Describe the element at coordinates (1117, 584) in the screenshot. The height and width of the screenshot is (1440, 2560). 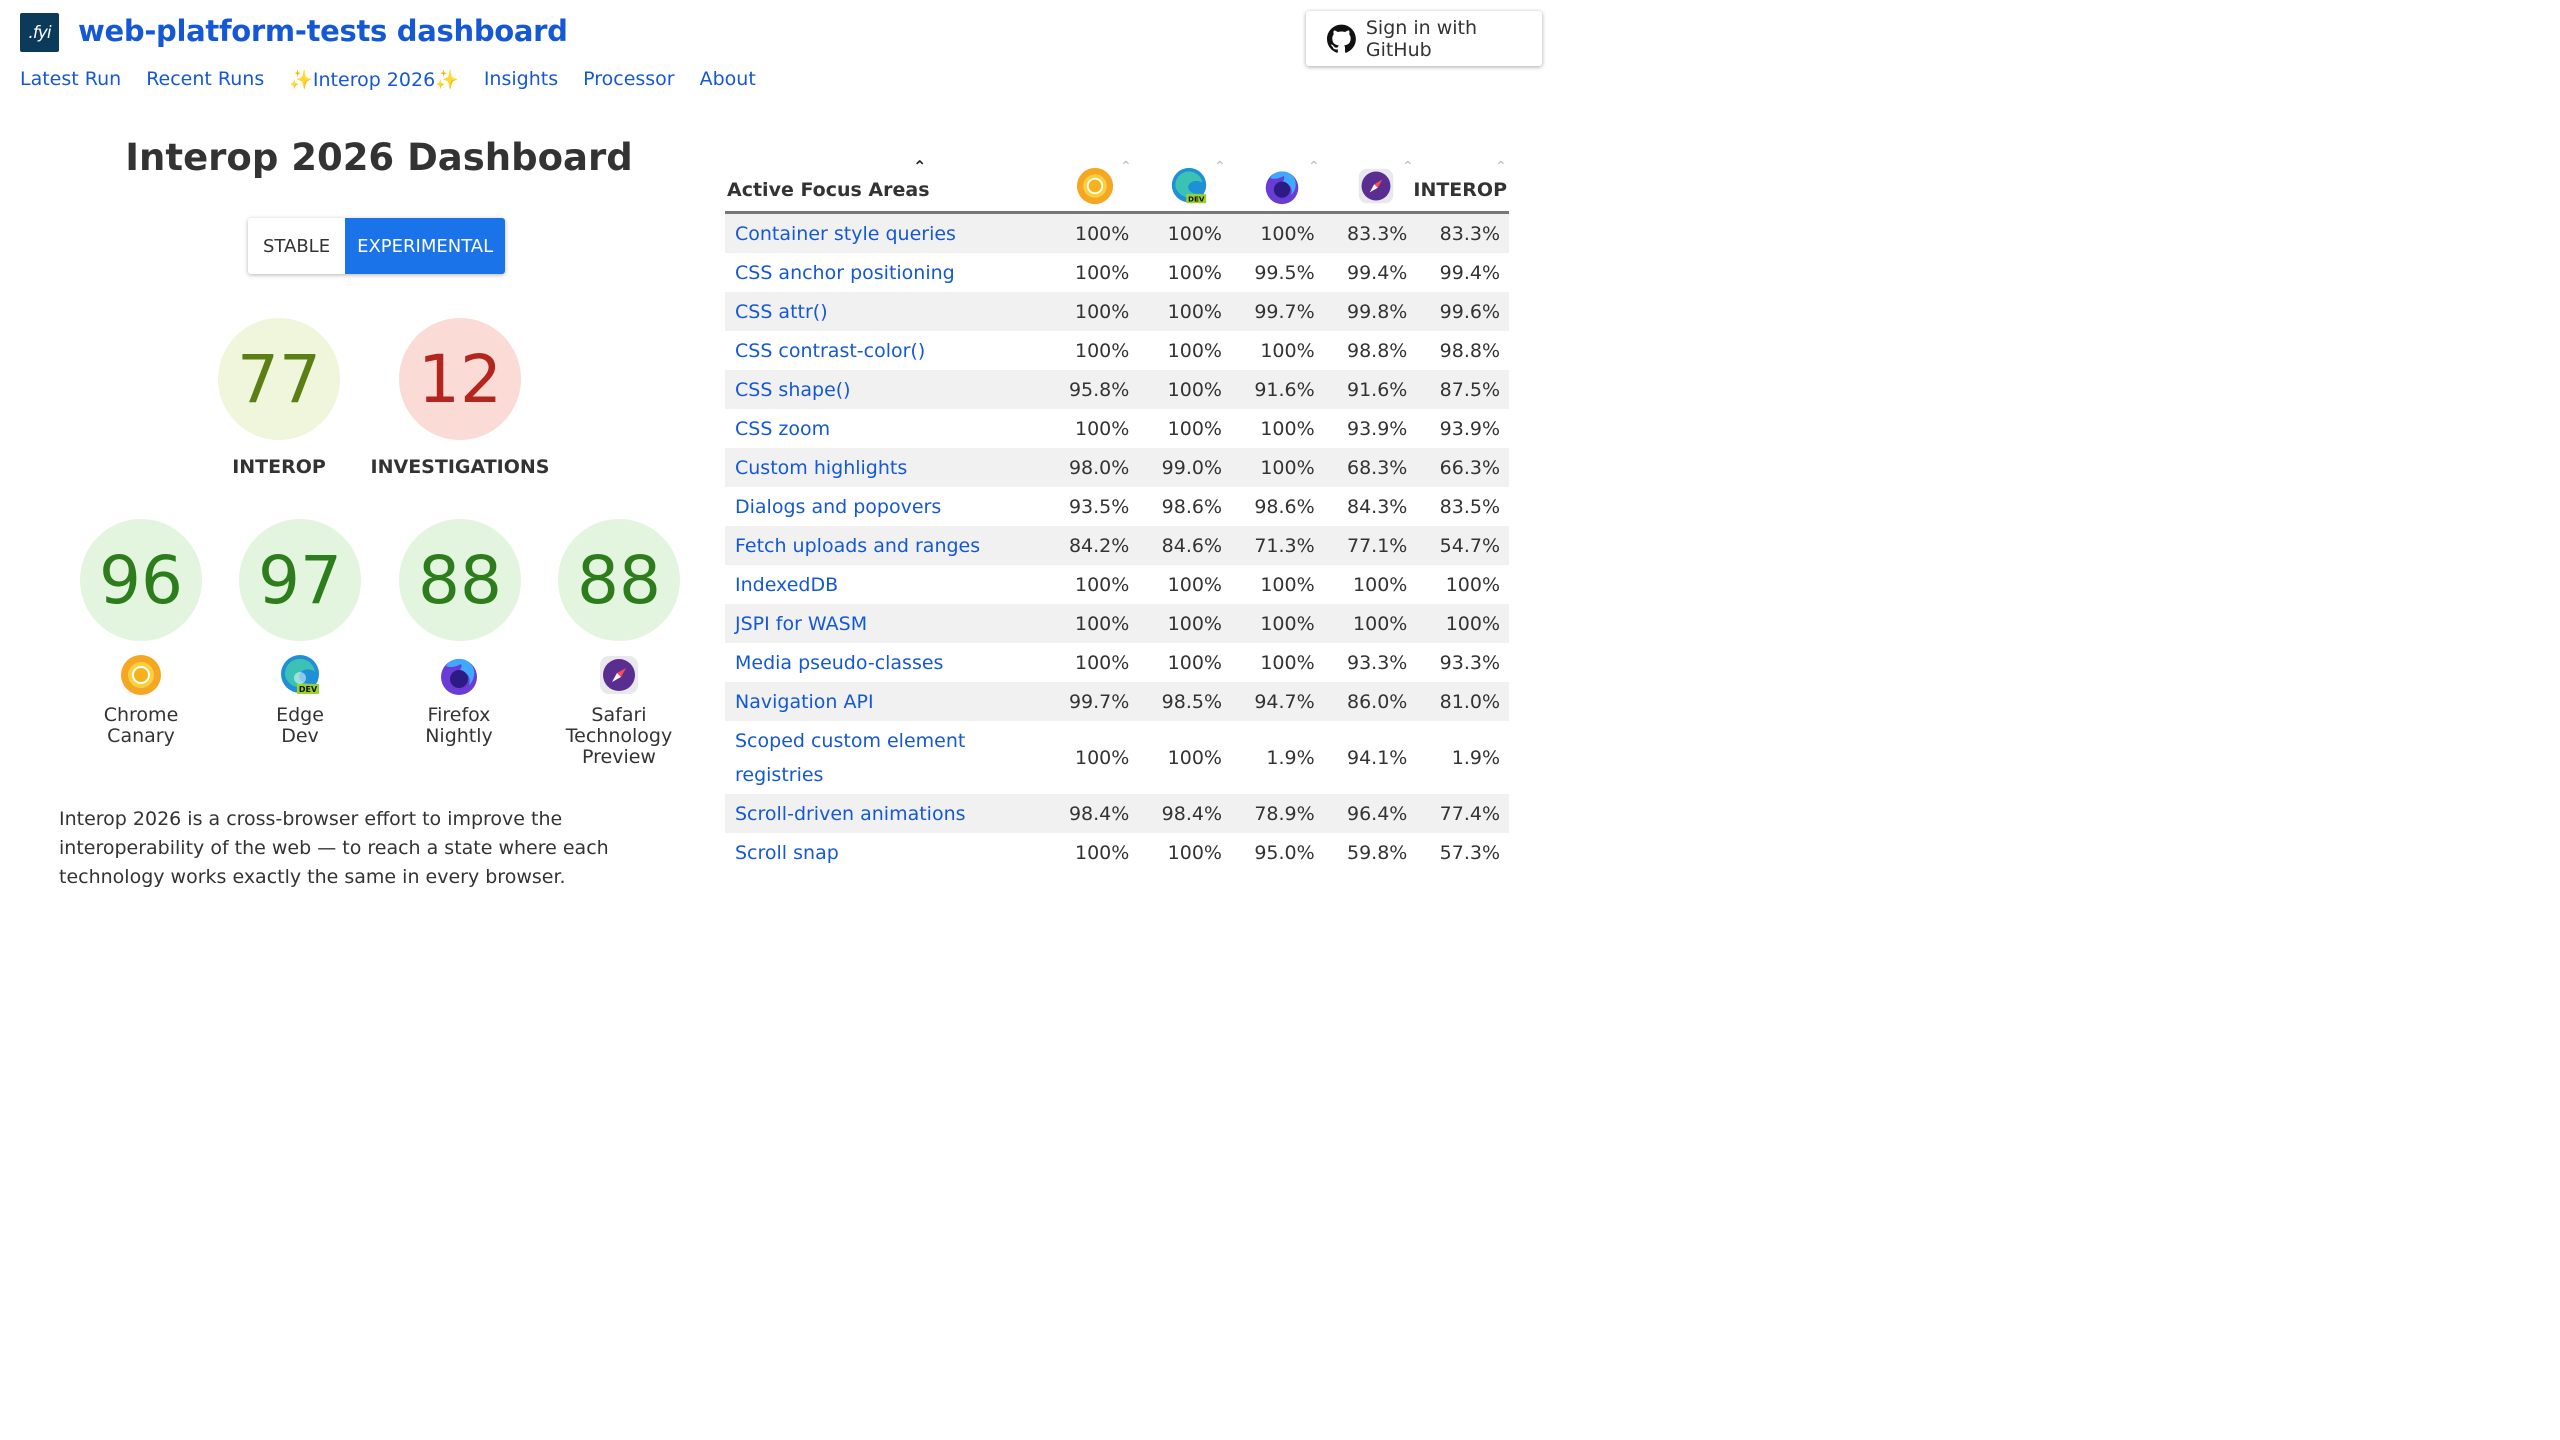
I see `table-row: IndexedDB 100% 100% 100% 100% 100%` at that location.